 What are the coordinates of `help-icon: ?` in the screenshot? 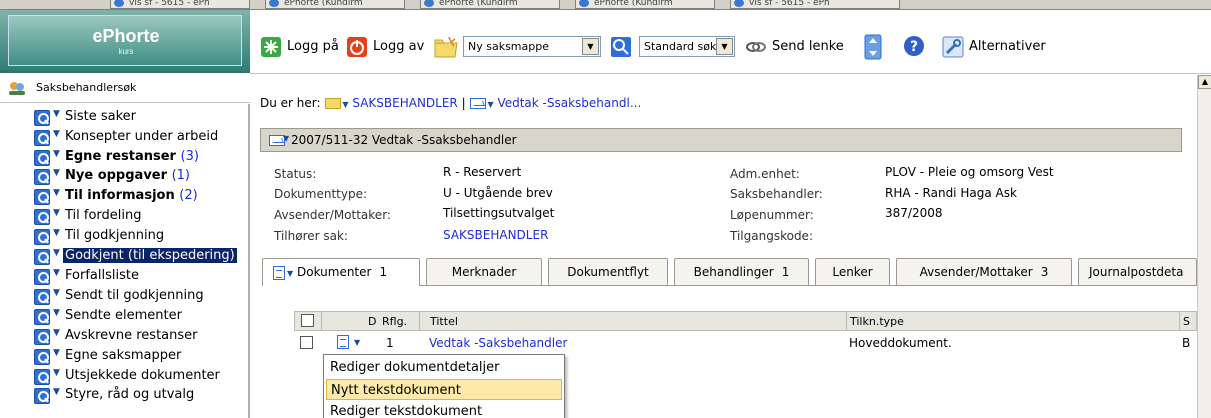 It's located at (914, 46).